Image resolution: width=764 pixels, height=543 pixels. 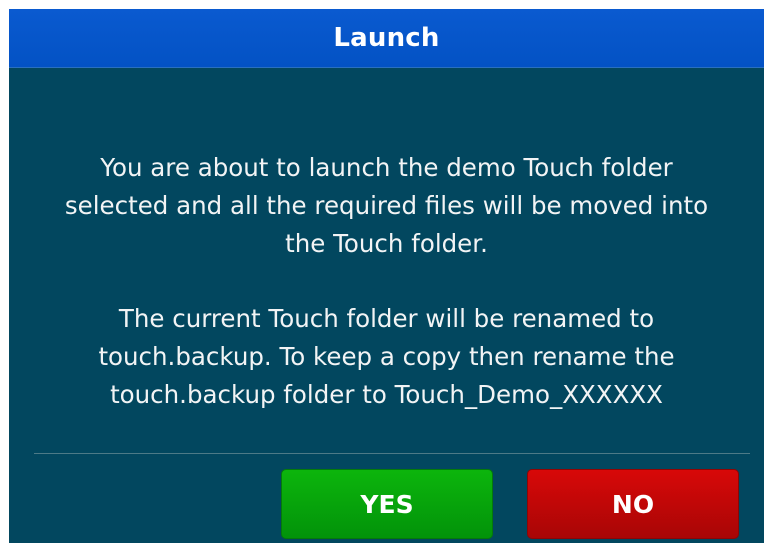 I want to click on no-button: NO, so click(x=633, y=504).